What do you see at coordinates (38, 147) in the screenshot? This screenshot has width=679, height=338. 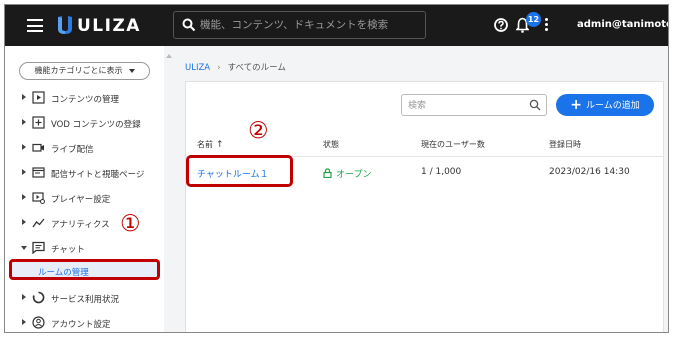 I see `live-camera-icon` at bounding box center [38, 147].